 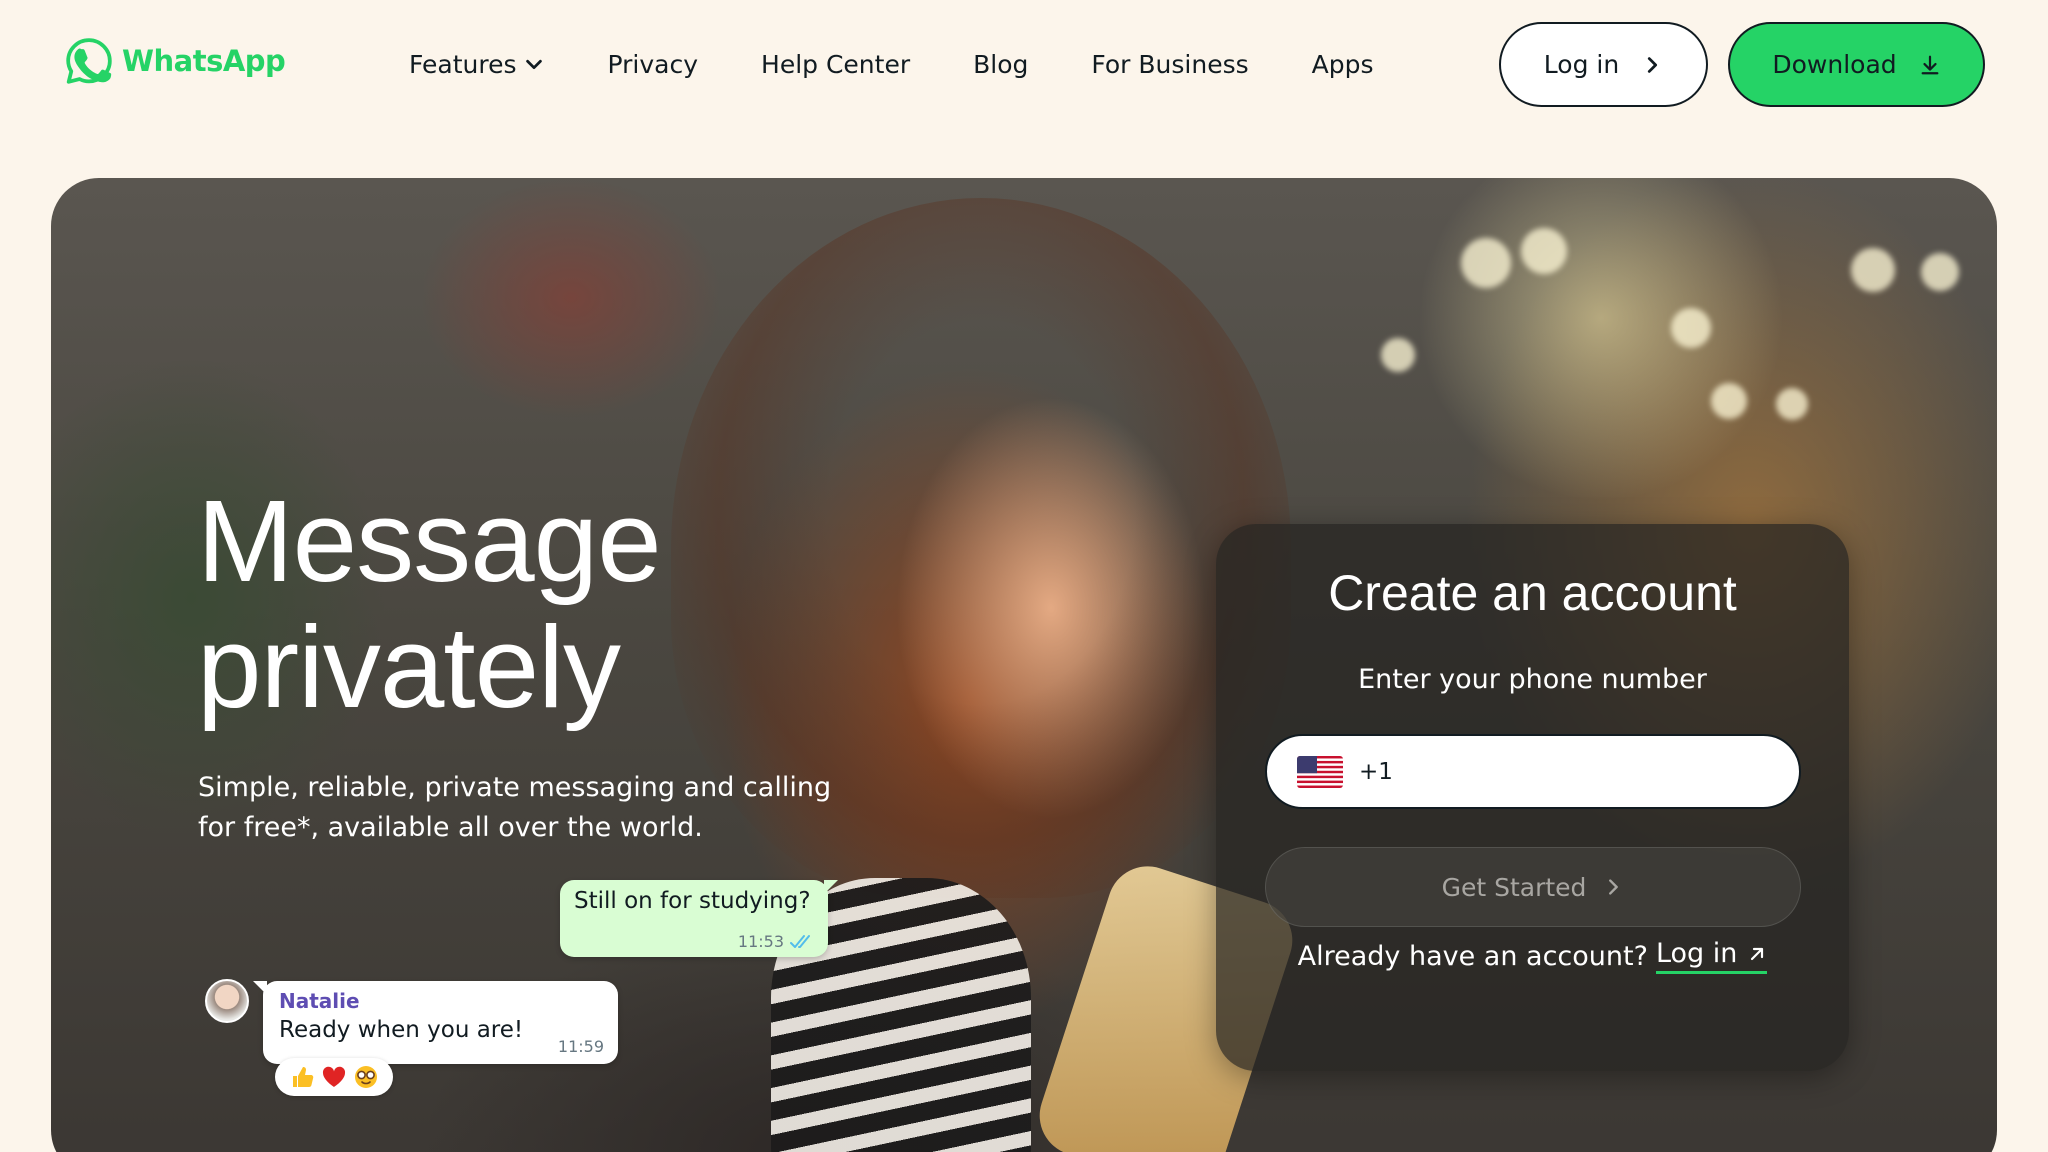 I want to click on nav-features: Features, so click(x=477, y=64).